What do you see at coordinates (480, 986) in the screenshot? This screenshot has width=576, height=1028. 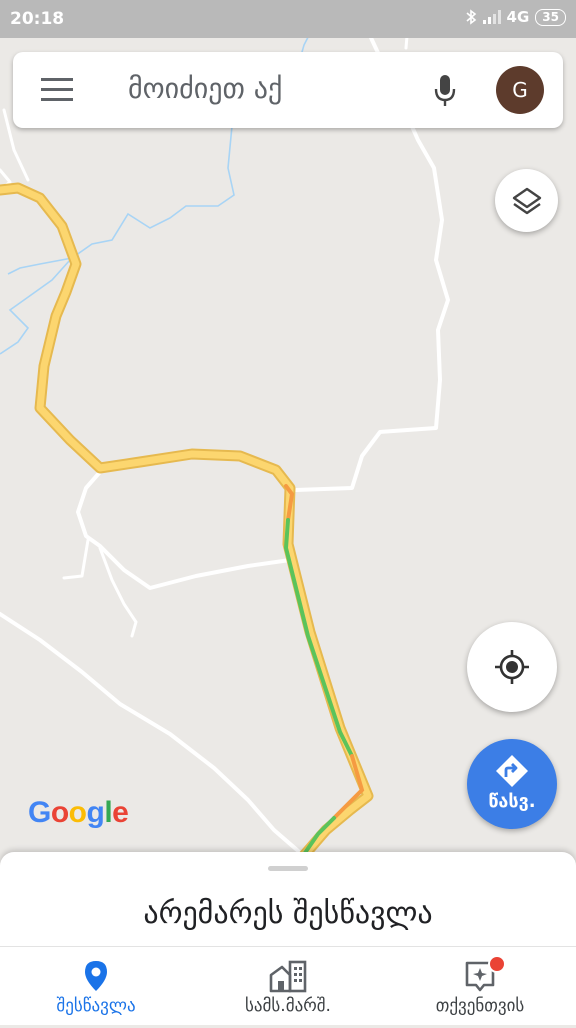 I see `tab-for-you: თქვენთვის` at bounding box center [480, 986].